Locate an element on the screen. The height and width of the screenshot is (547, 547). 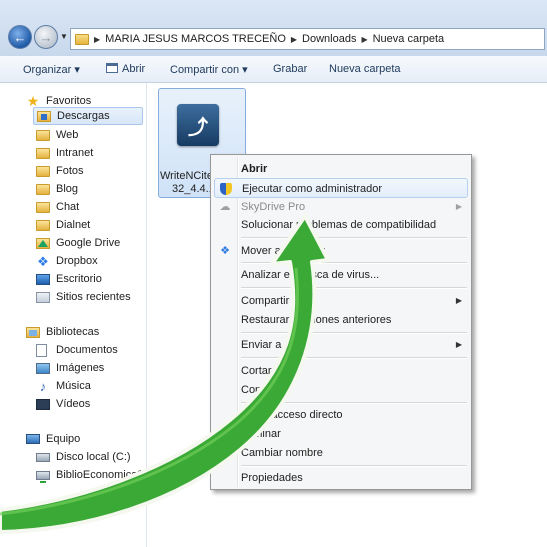
sidebar-item-musica: ♪ Música is located at coordinates (63, 386).